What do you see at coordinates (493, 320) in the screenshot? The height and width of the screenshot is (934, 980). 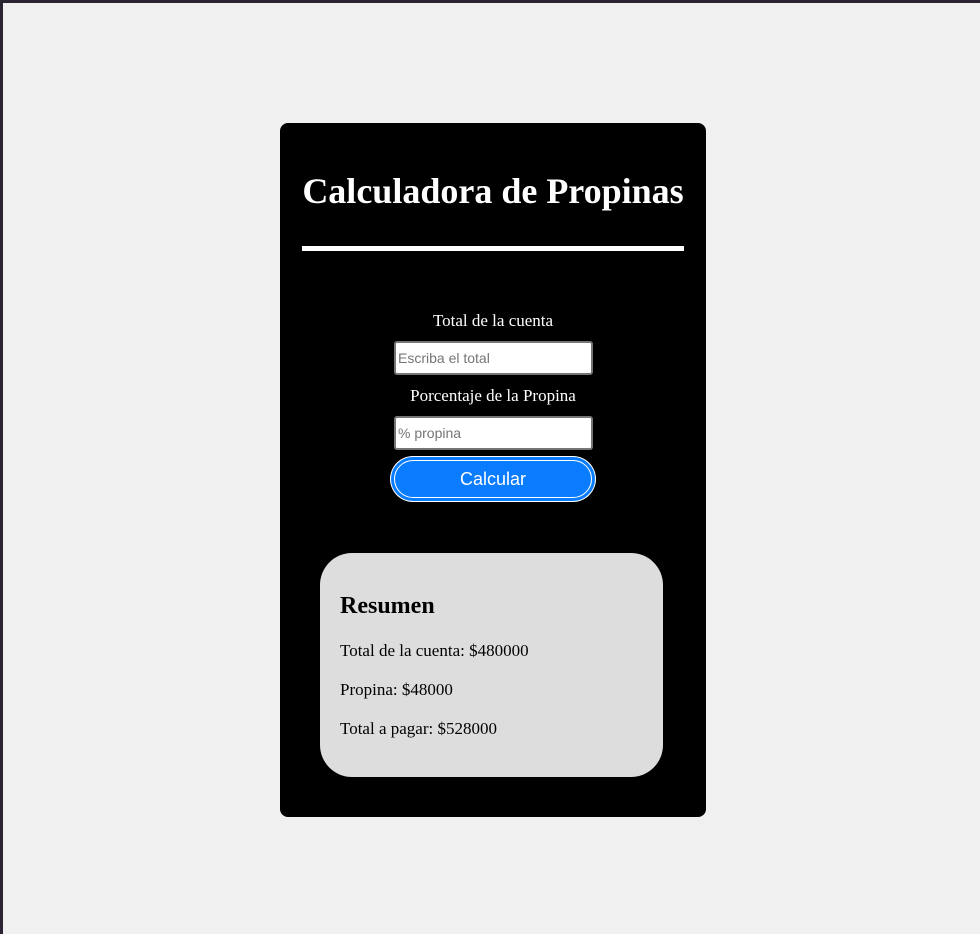 I see `total-label: Total de la cuenta` at bounding box center [493, 320].